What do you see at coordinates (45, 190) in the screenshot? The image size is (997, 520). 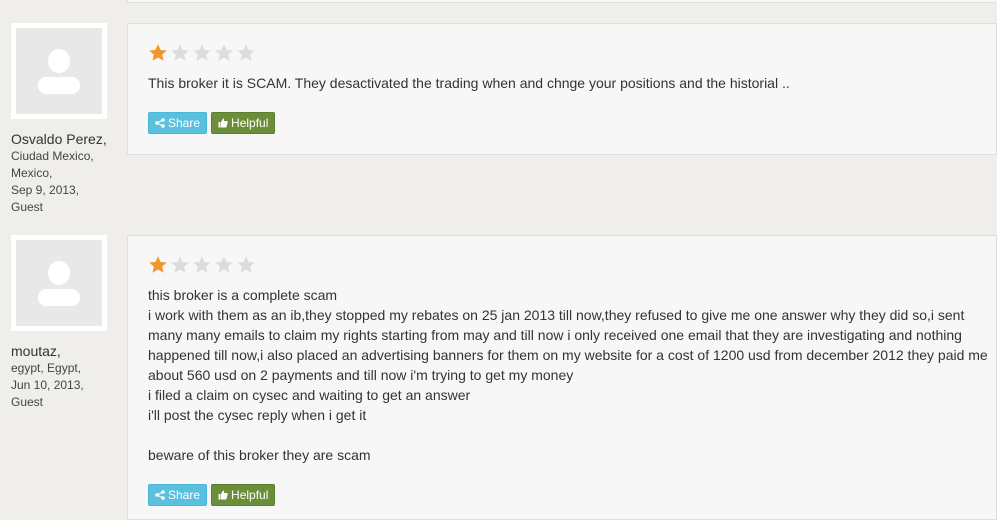 I see `review-date: Sep 9, 2013,` at bounding box center [45, 190].